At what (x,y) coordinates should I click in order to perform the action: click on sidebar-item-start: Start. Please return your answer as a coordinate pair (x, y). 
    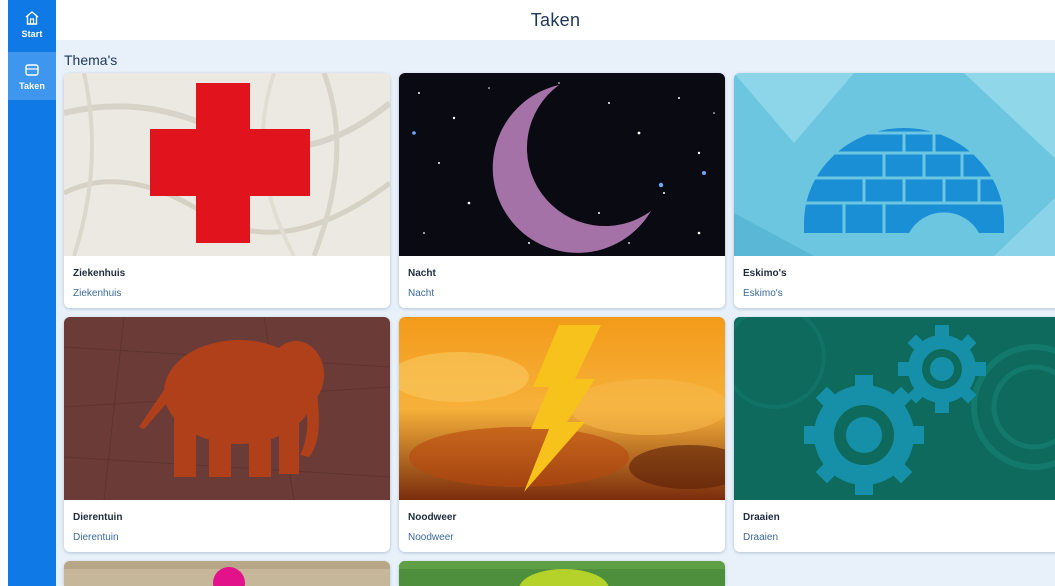
    Looking at the image, I should click on (32, 24).